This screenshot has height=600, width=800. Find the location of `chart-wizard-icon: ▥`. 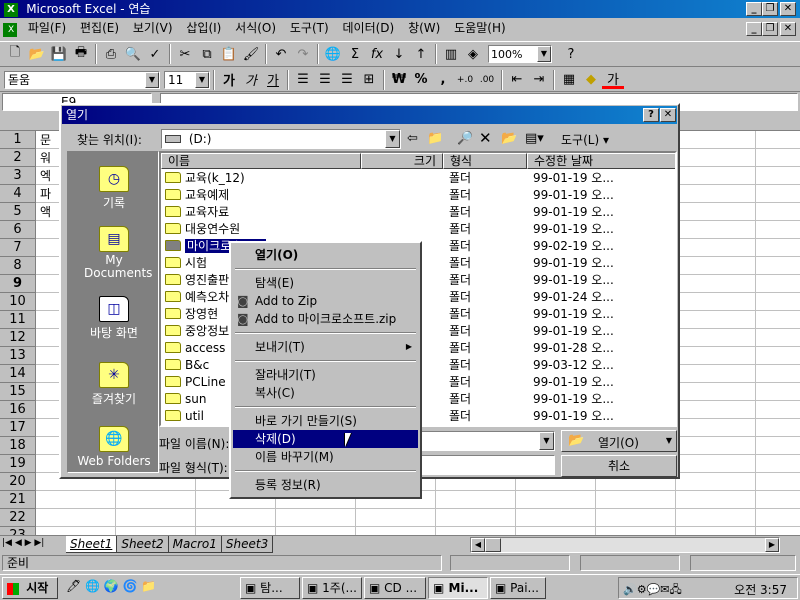

chart-wizard-icon: ▥ is located at coordinates (451, 54).